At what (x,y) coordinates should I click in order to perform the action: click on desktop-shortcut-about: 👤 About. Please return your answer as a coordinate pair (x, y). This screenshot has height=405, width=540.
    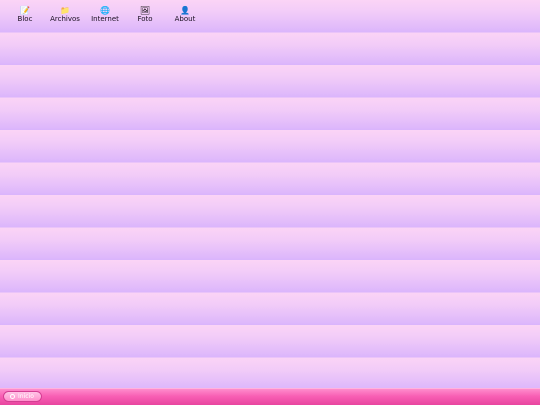
    Looking at the image, I should click on (185, 18).